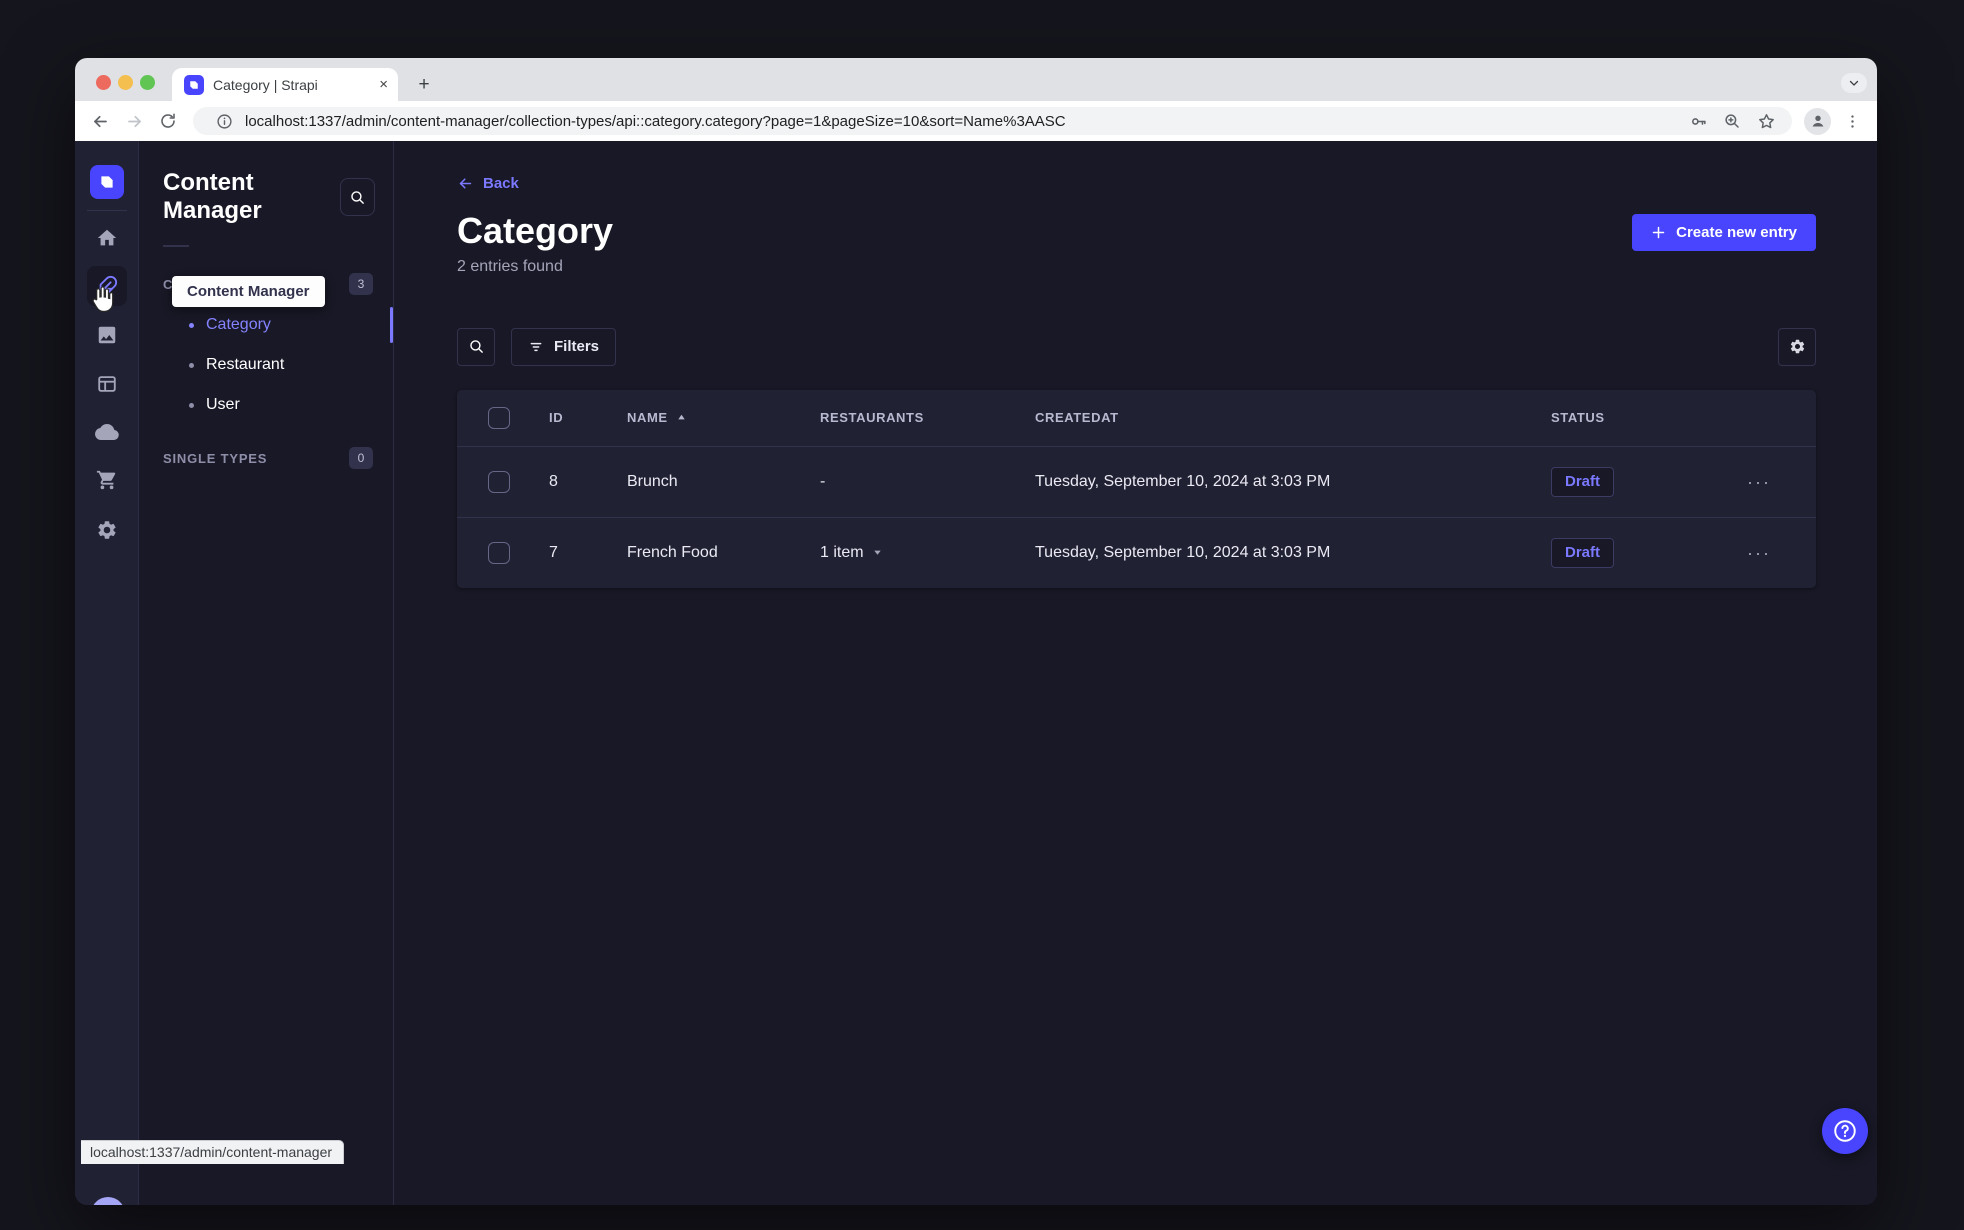 The image size is (1964, 1230). I want to click on create-new-entry-button: Create new entry, so click(1724, 232).